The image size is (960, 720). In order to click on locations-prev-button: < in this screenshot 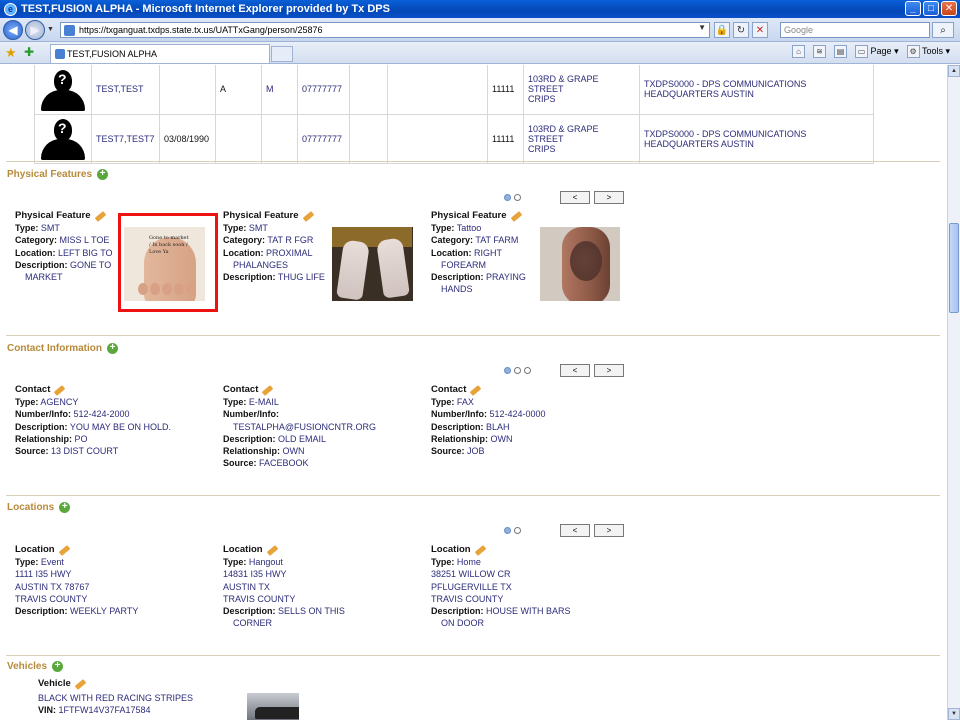, I will do `click(575, 530)`.